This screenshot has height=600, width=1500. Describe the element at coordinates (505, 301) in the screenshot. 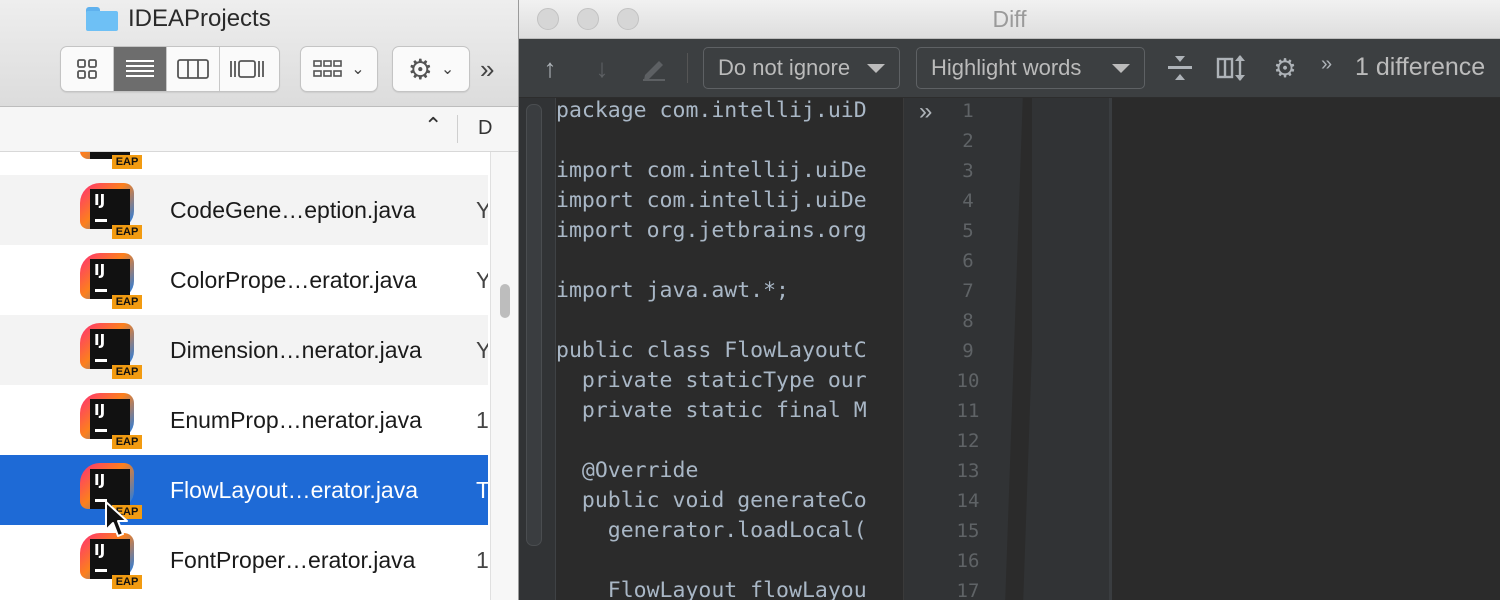

I see `scroll-thumb` at that location.